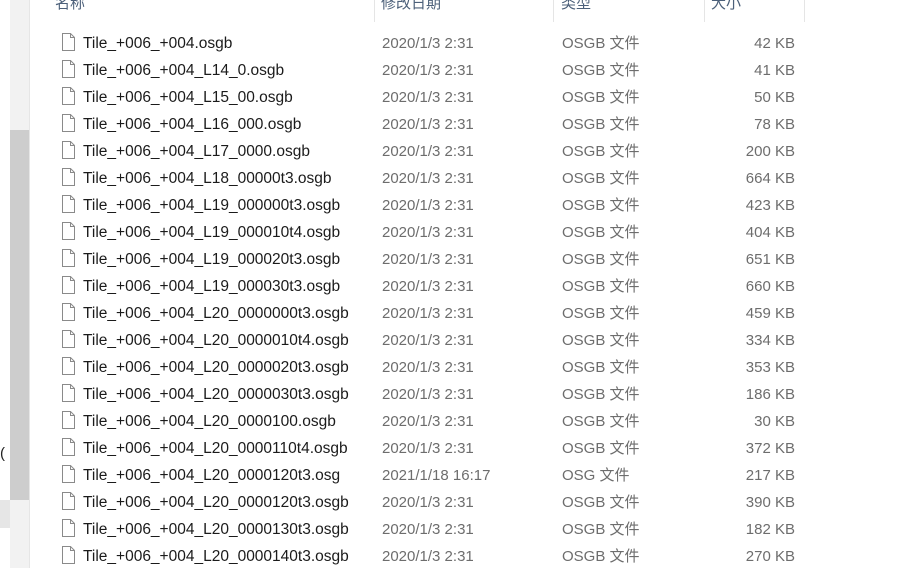 The height and width of the screenshot is (568, 903). I want to click on file-size: 42 KB, so click(774, 43).